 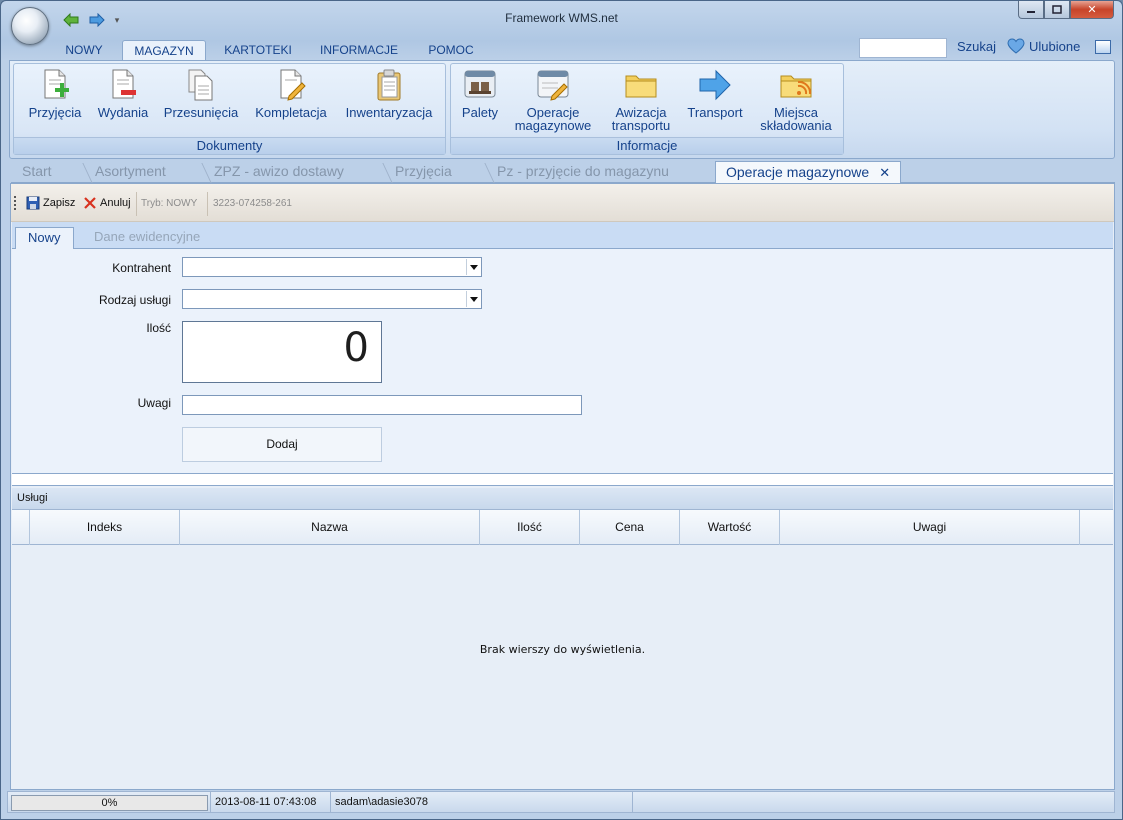 I want to click on folder-icon, so click(x=641, y=85).